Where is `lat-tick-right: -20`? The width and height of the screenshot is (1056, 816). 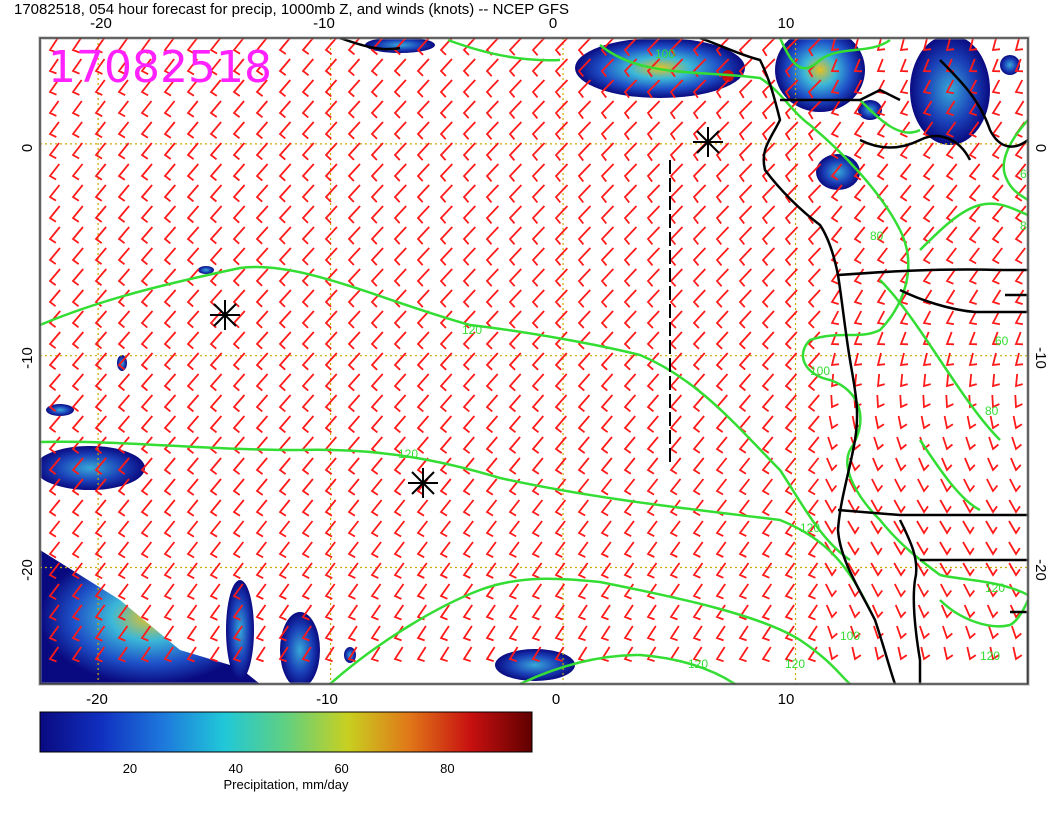
lat-tick-right: -20 is located at coordinates (1040, 570).